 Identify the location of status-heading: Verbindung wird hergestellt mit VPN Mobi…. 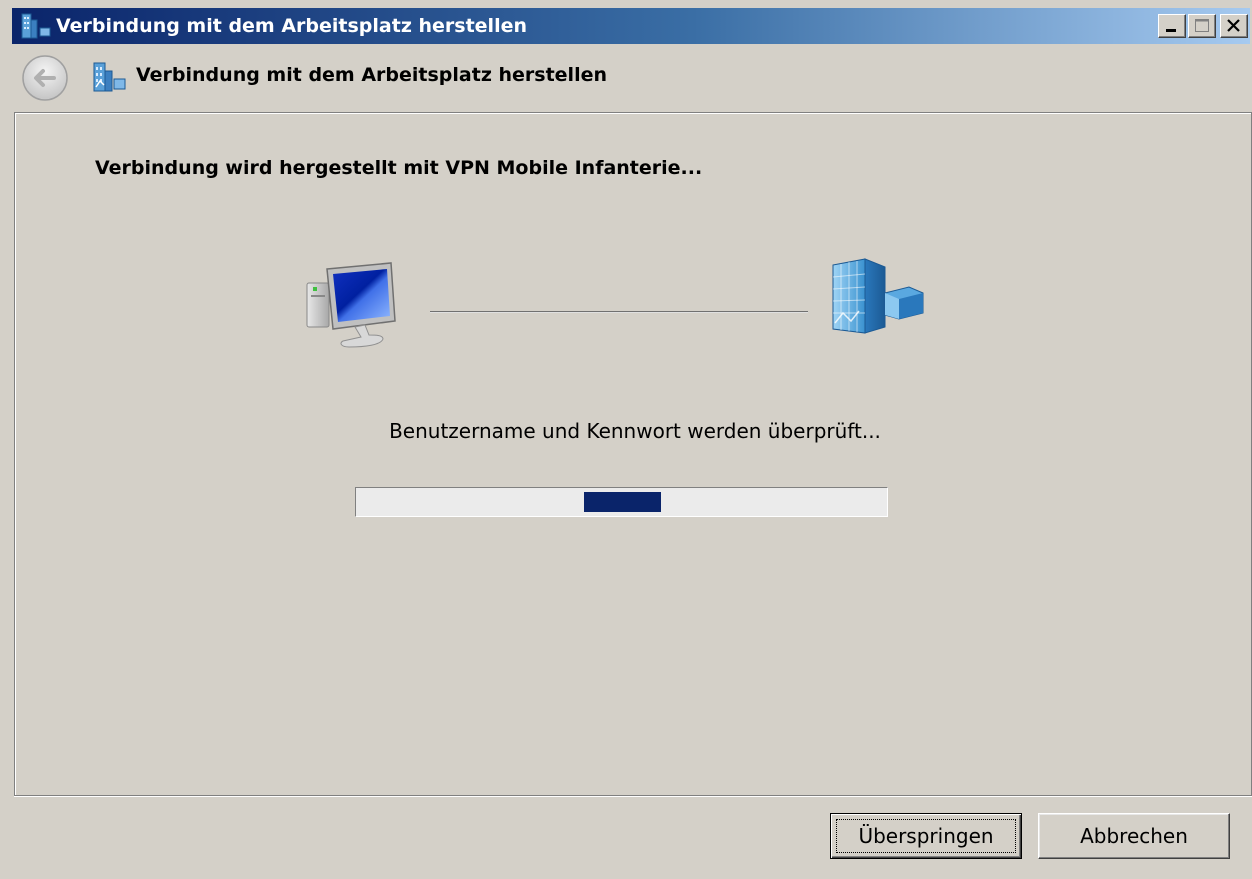
(399, 168).